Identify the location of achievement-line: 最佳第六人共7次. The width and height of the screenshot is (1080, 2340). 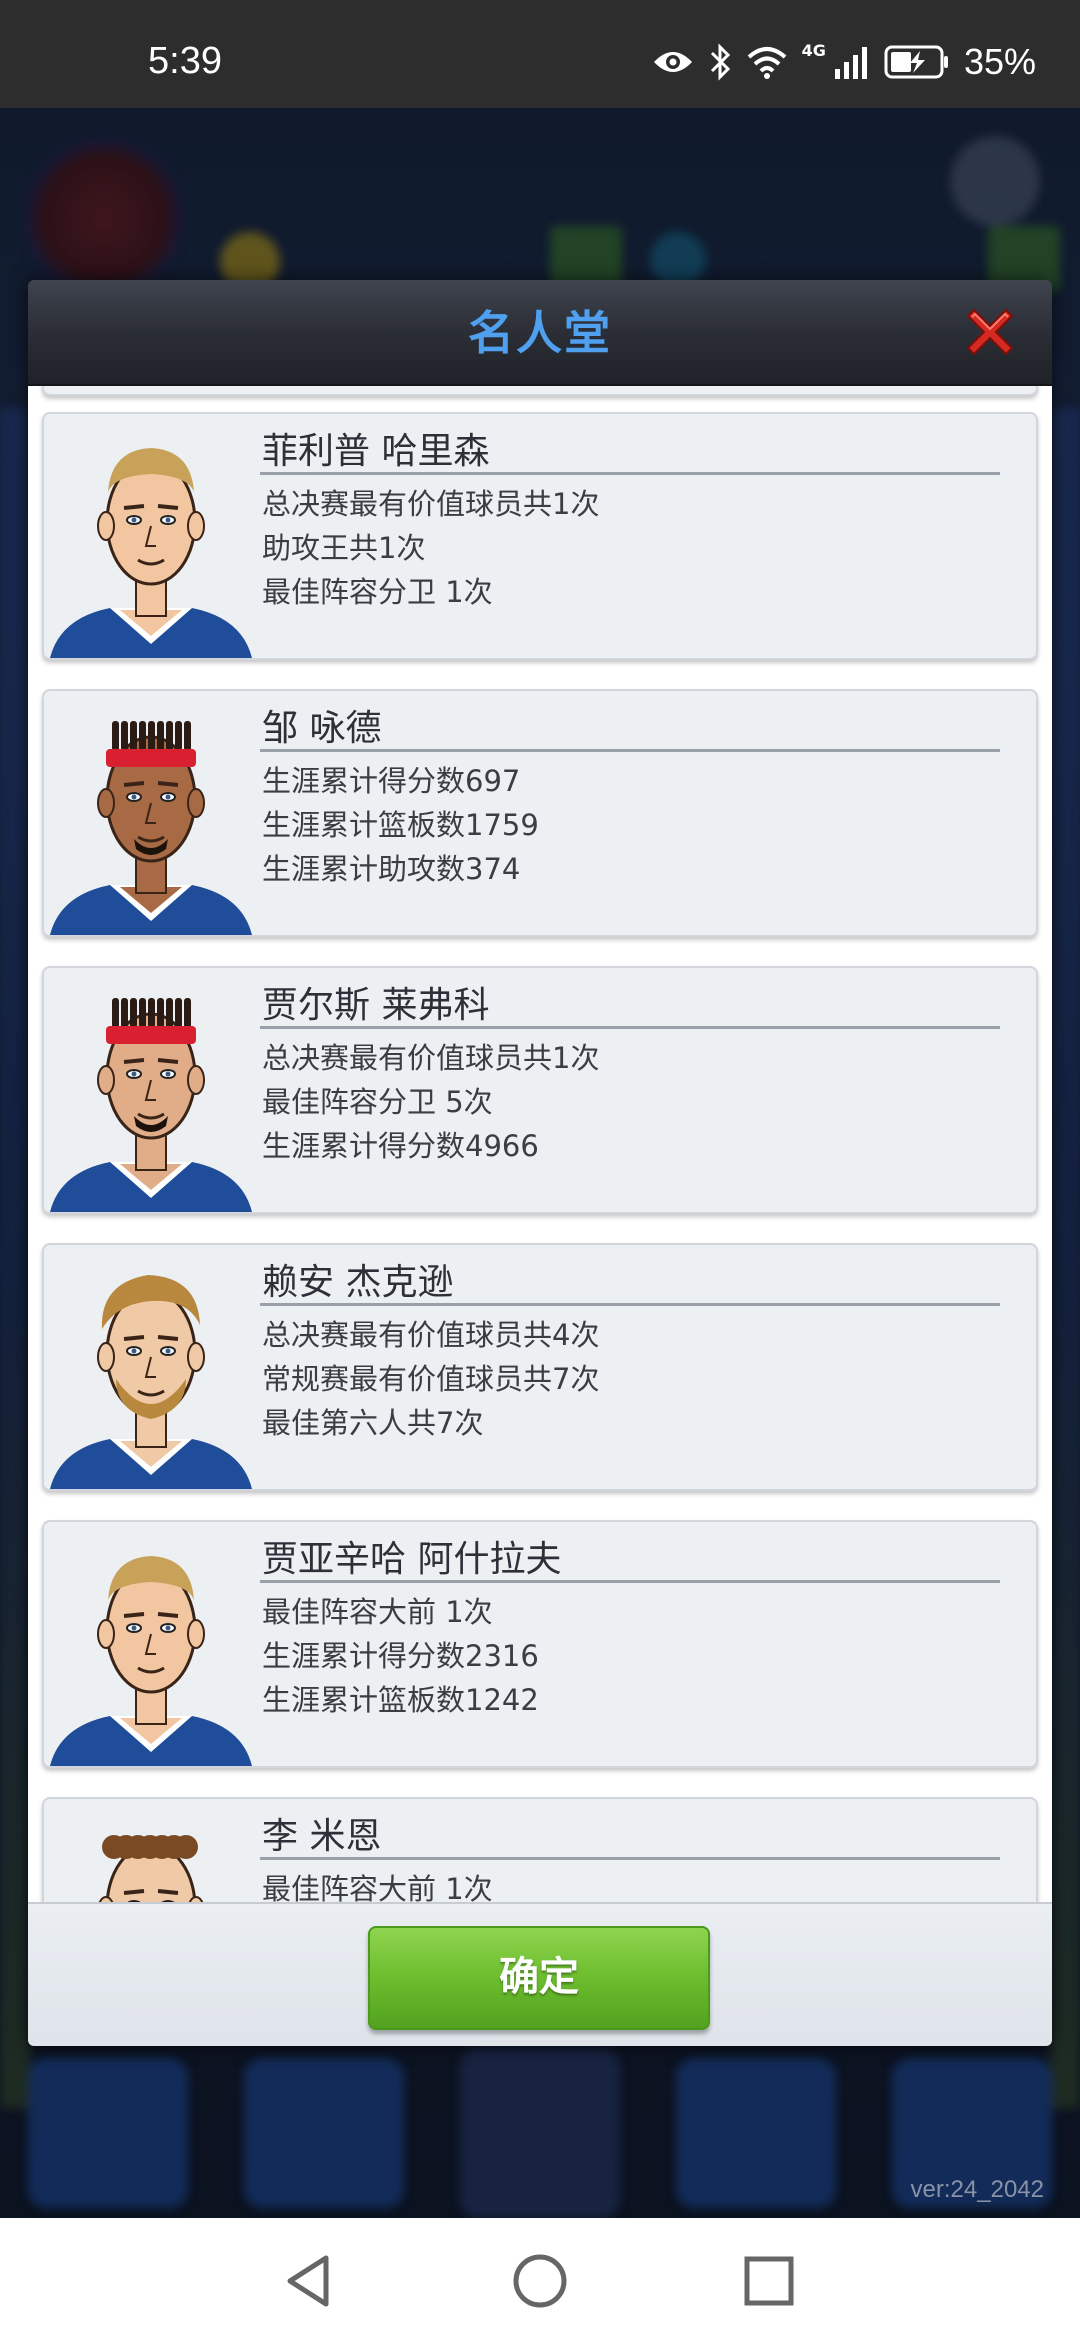
(373, 1423).